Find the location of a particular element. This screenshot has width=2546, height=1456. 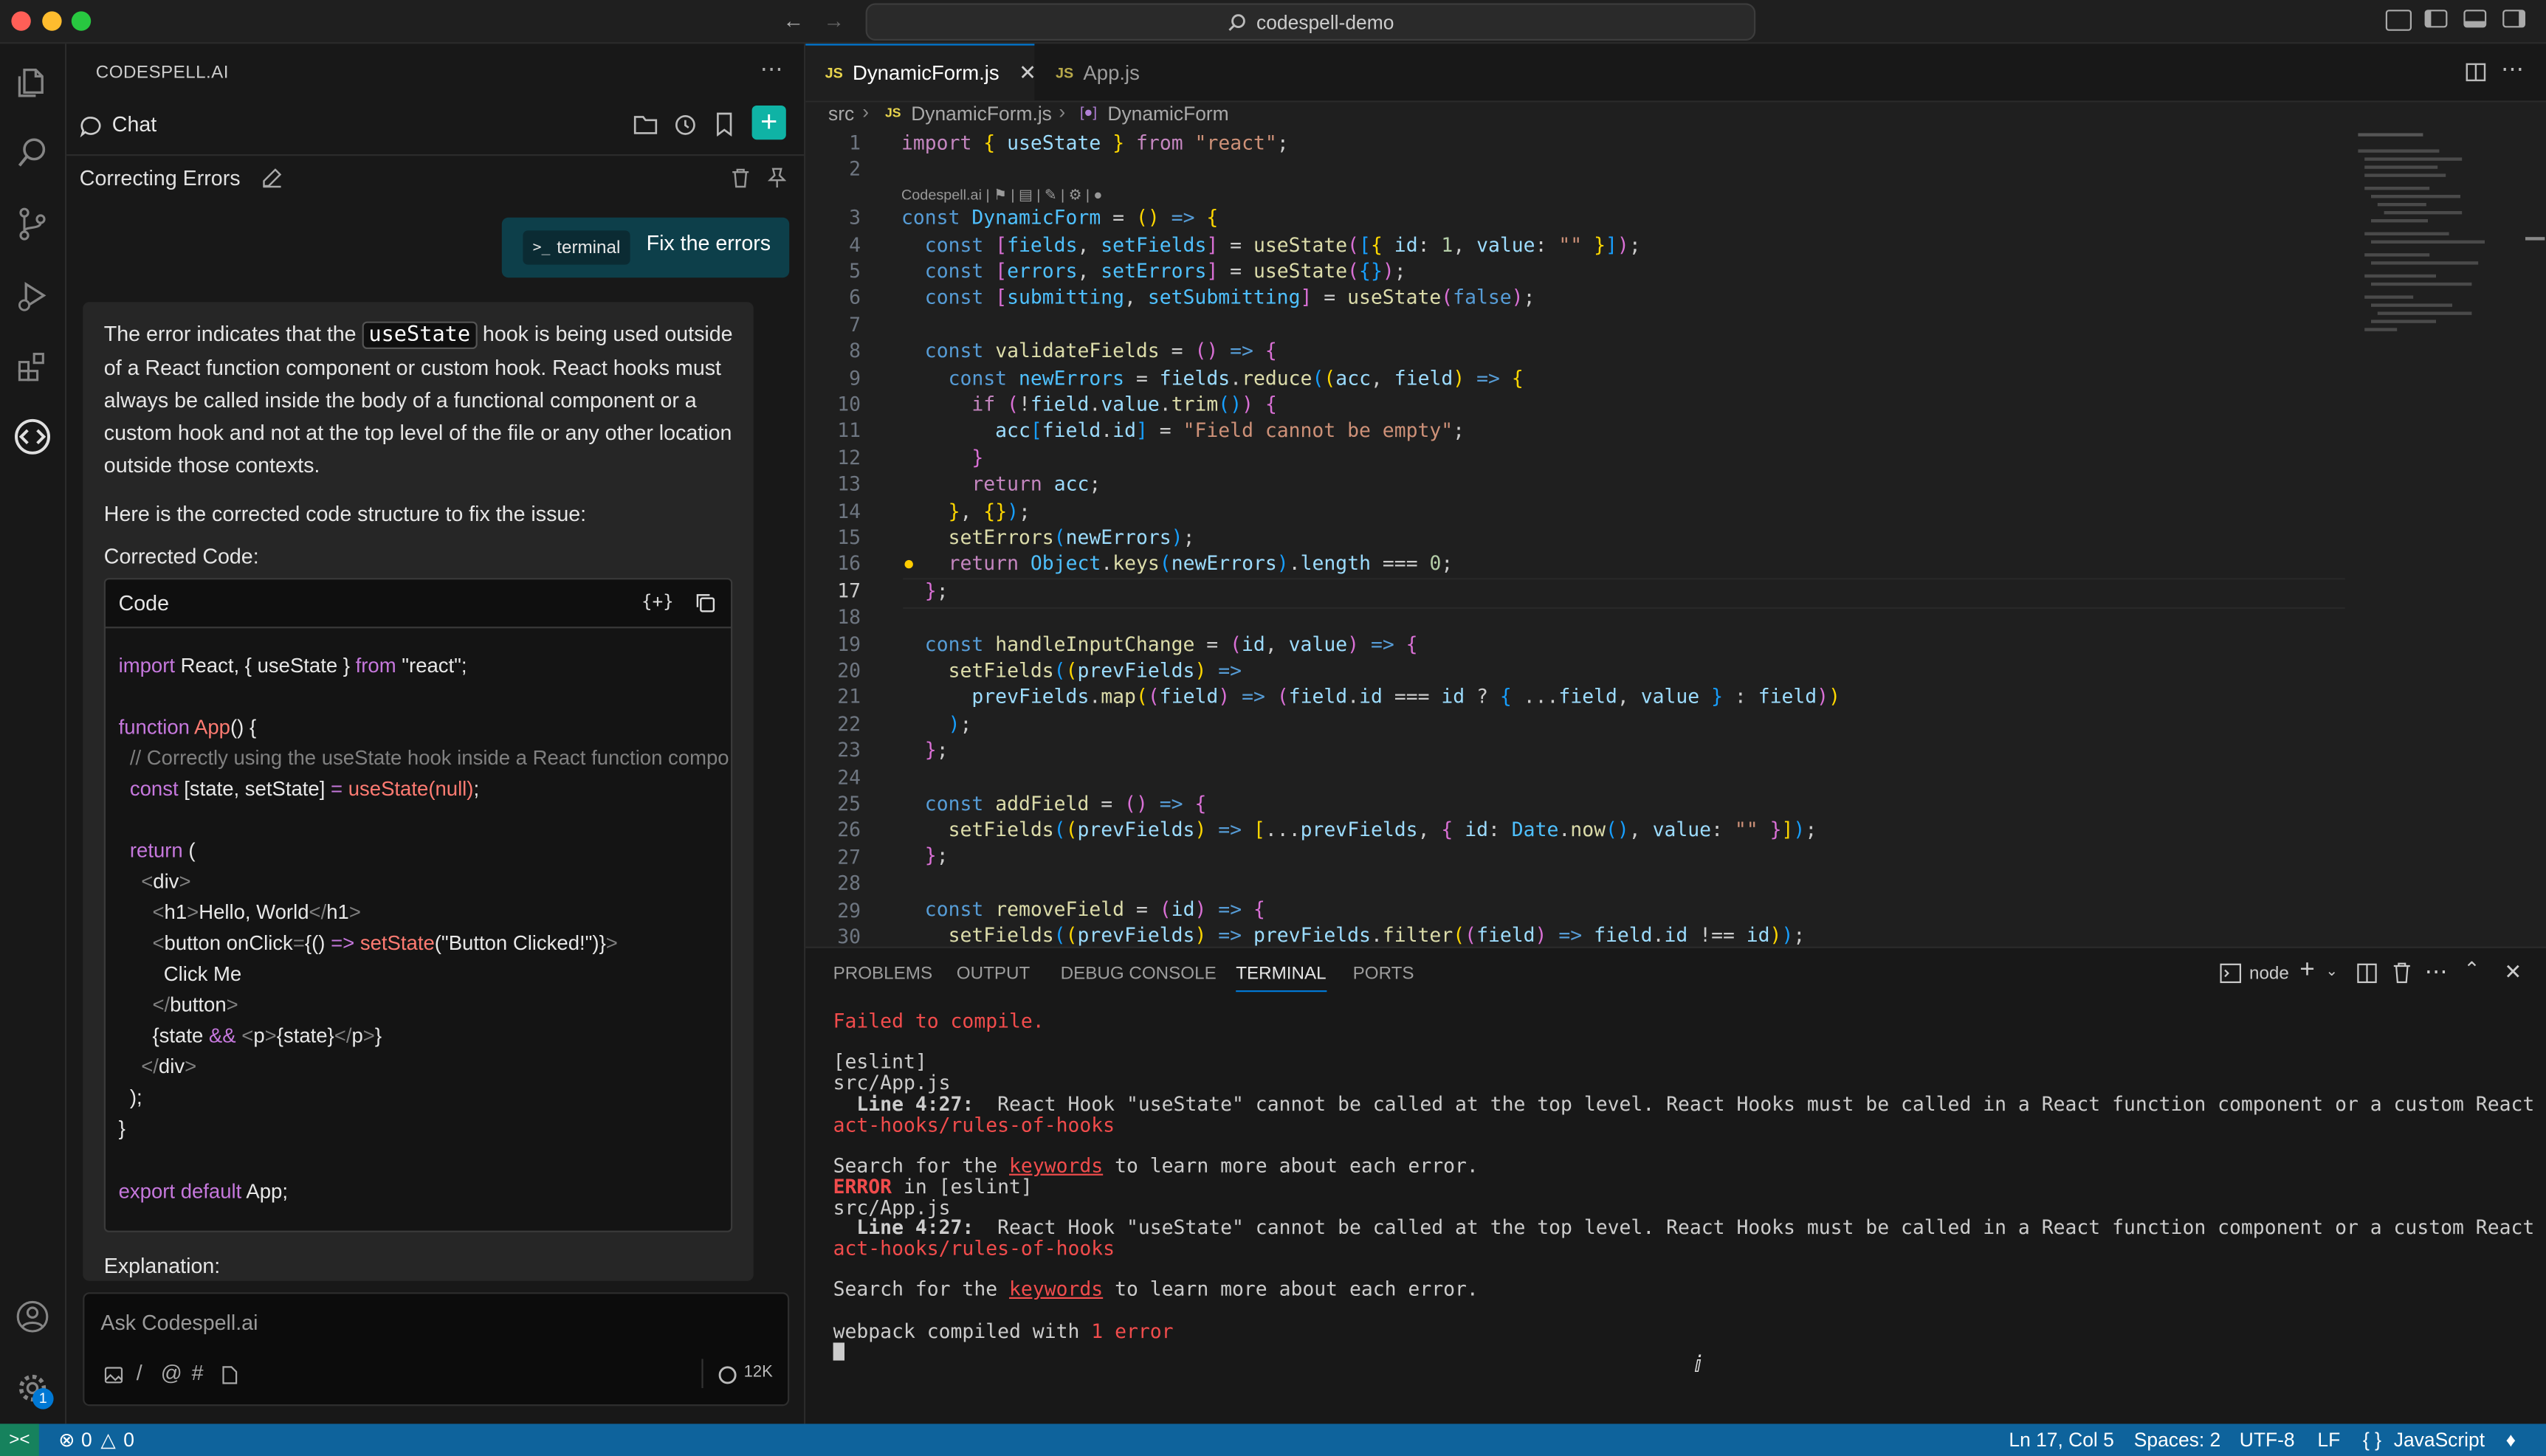

hashtag-icon: # is located at coordinates (198, 1373).